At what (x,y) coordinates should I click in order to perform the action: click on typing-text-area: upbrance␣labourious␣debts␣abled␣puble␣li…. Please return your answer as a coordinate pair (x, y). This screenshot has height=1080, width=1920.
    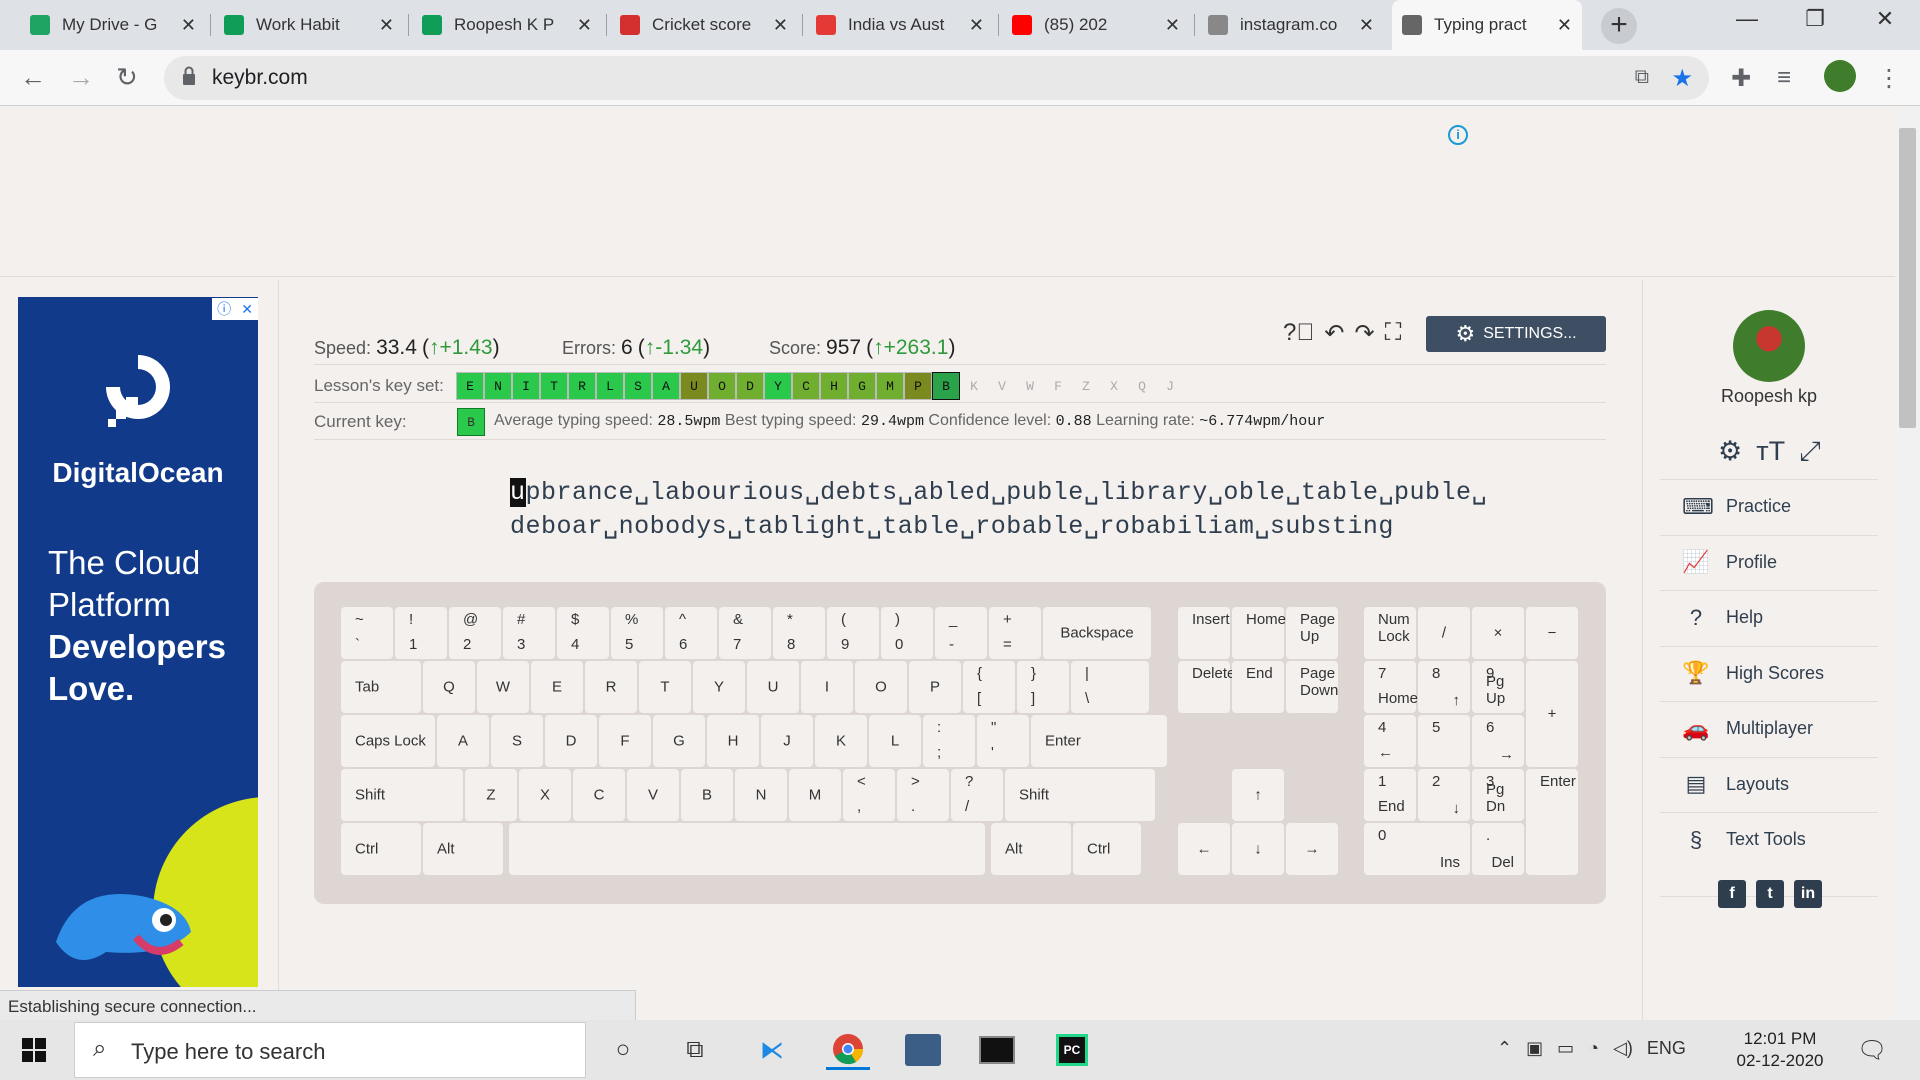
    Looking at the image, I should click on (998, 510).